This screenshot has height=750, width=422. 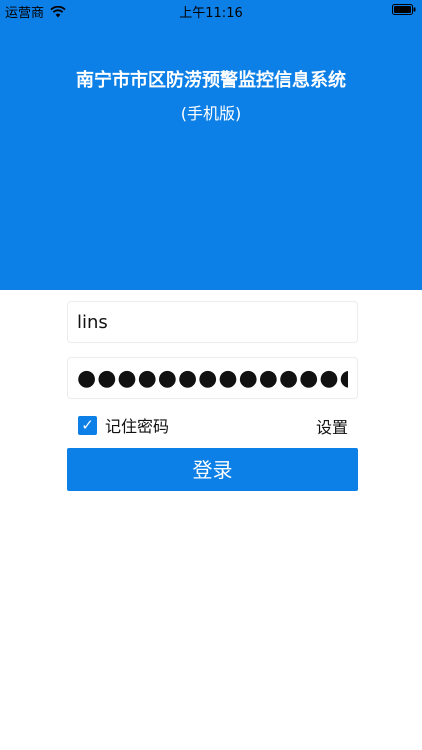 I want to click on remember-checkbox: ✓, so click(x=87, y=425).